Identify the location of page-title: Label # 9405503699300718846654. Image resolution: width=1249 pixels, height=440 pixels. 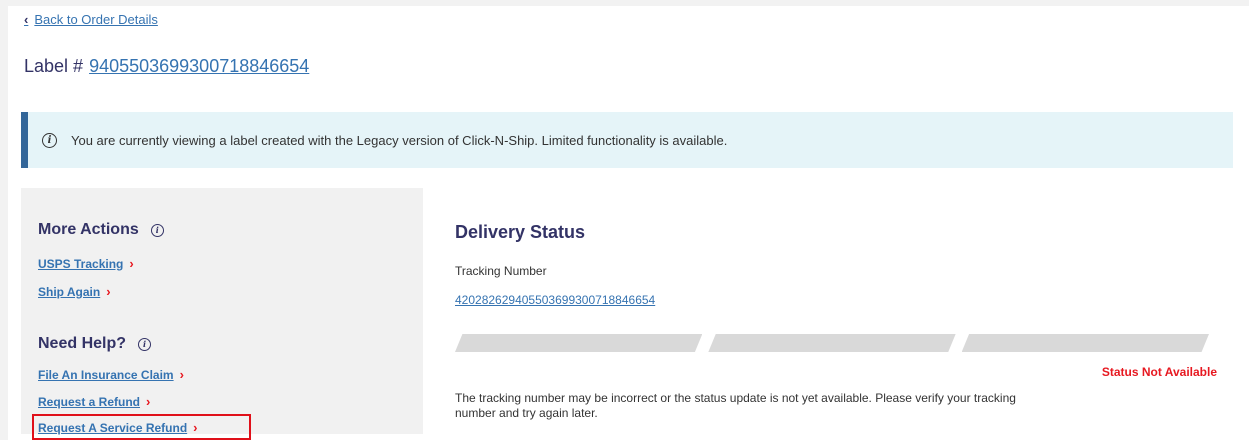
(166, 66).